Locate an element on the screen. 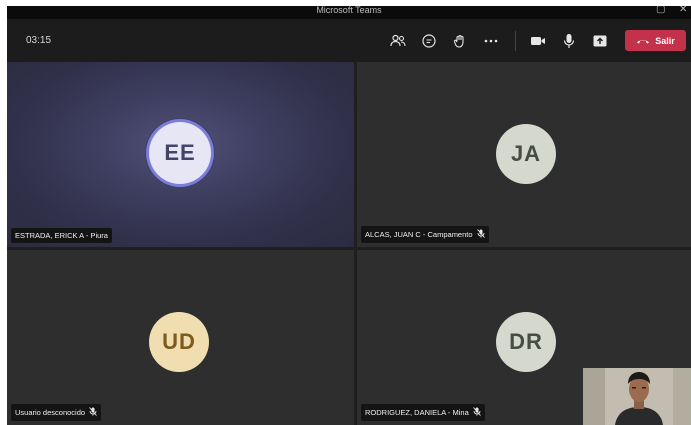 Image resolution: width=691 pixels, height=425 pixels. participant-name: ALCAS, JUAN C - Campamento is located at coordinates (419, 234).